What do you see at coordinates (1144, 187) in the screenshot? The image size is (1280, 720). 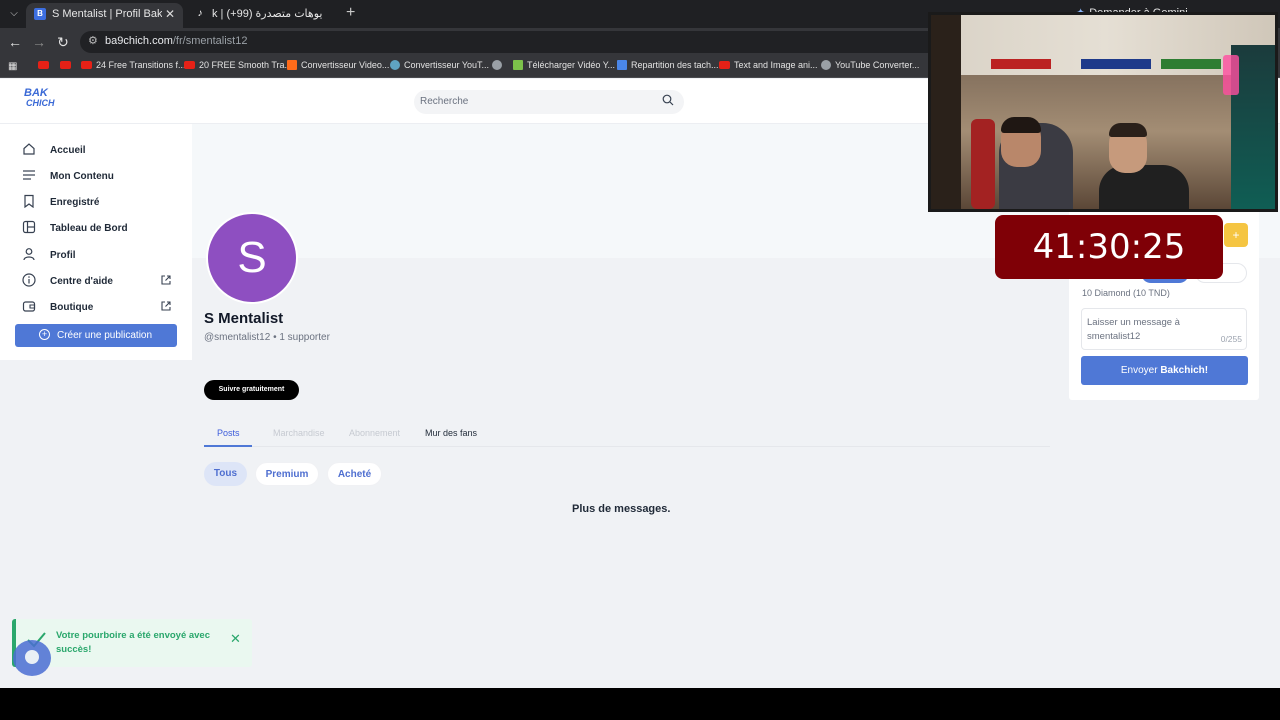 I see `webcam-person-body` at bounding box center [1144, 187].